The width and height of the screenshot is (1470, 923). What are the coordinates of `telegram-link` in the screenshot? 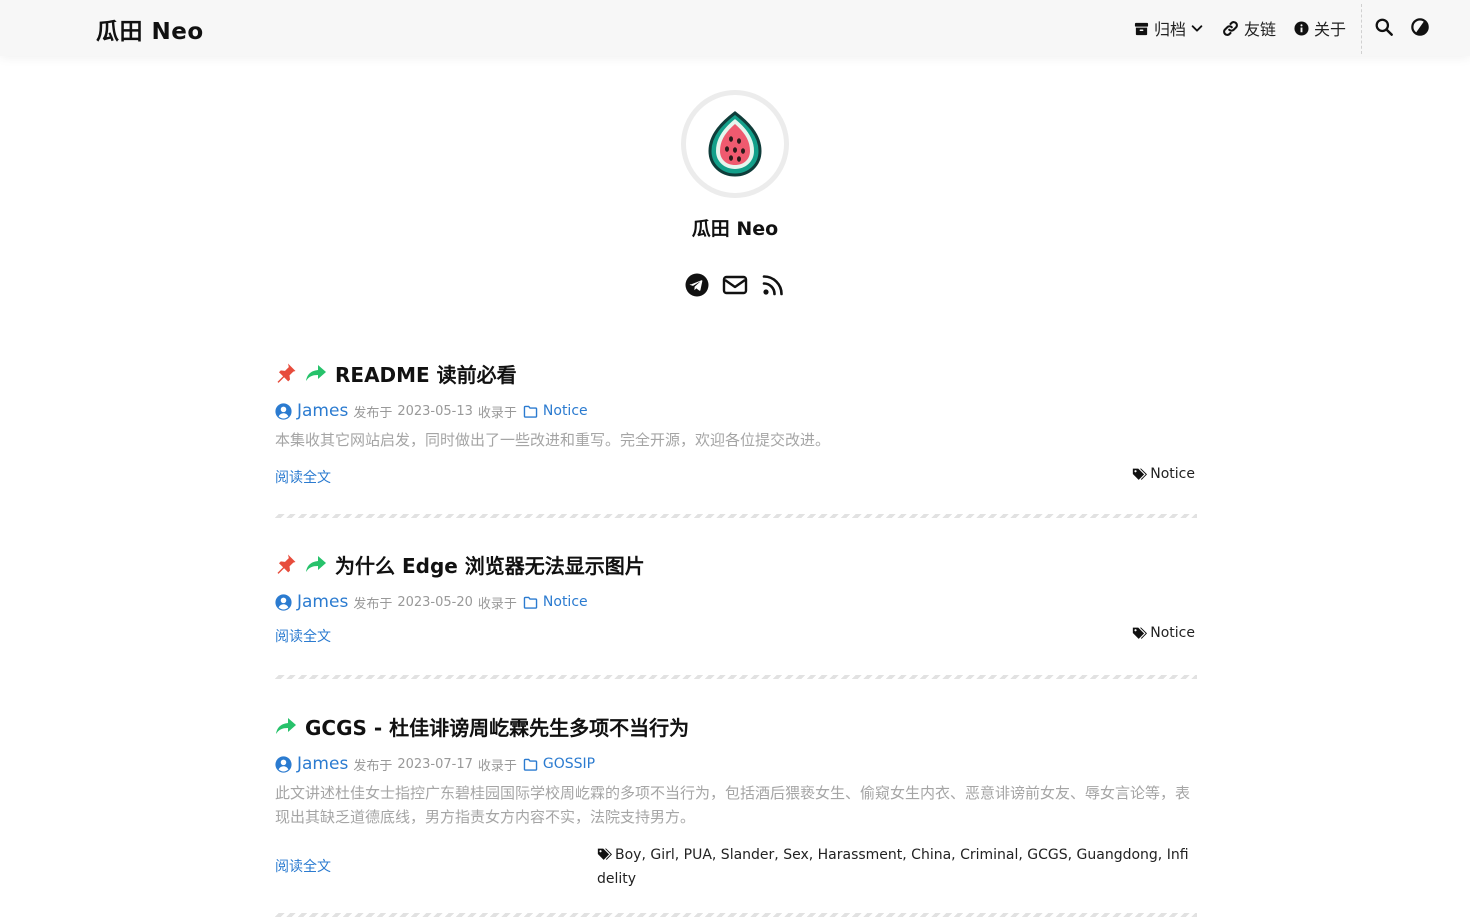 It's located at (697, 285).